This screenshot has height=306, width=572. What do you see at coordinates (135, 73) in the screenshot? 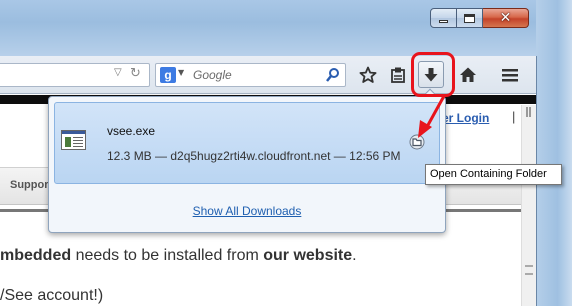
I see `reload-icon: ↻` at bounding box center [135, 73].